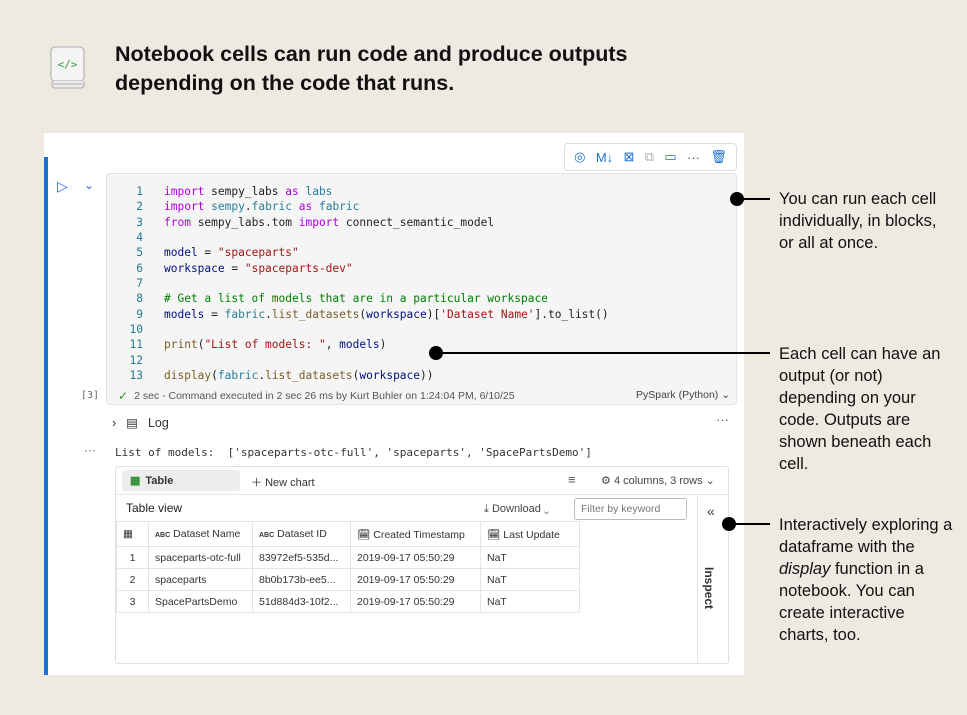 The height and width of the screenshot is (715, 967). I want to click on language-label: PySpark (Python), so click(677, 395).